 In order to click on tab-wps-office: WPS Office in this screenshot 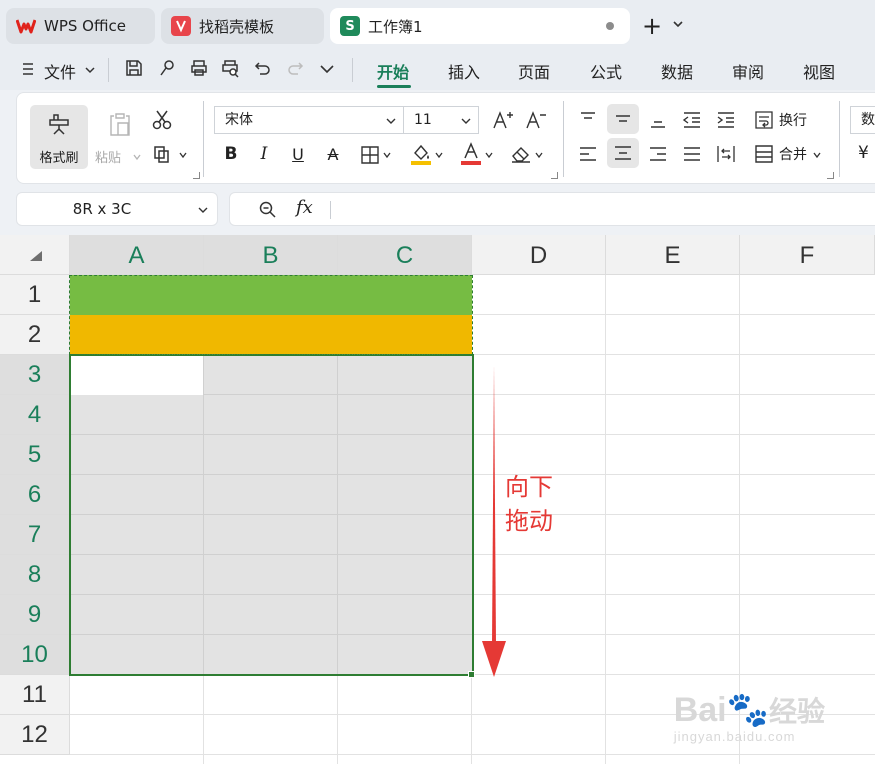, I will do `click(80, 26)`.